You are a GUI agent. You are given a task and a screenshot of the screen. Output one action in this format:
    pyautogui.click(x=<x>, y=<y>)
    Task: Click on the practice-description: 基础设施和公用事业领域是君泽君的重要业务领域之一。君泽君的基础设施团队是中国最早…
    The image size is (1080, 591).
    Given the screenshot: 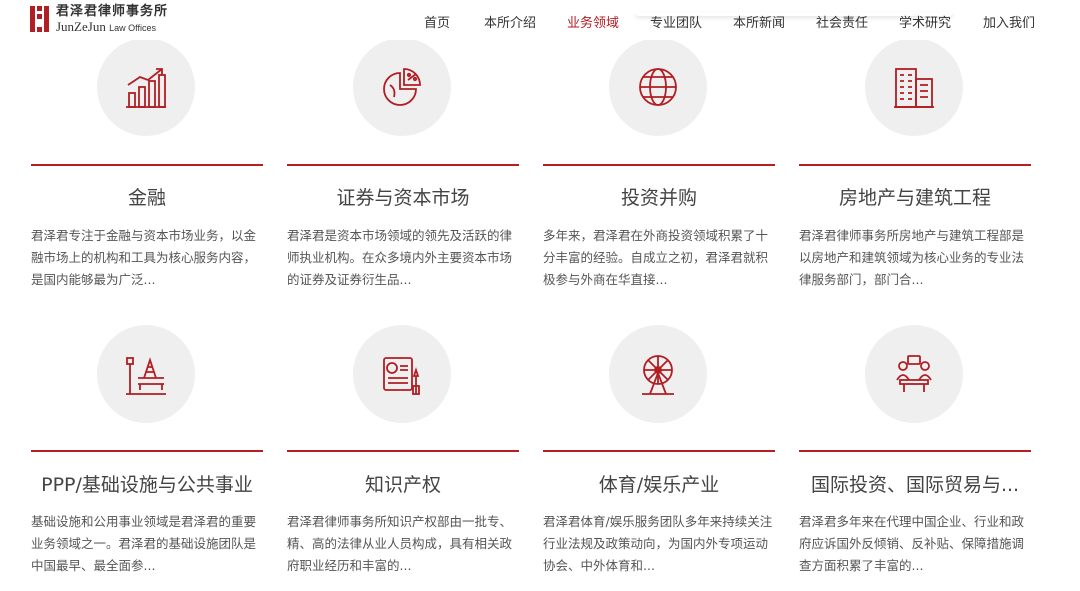 What is the action you would take?
    pyautogui.click(x=144, y=543)
    